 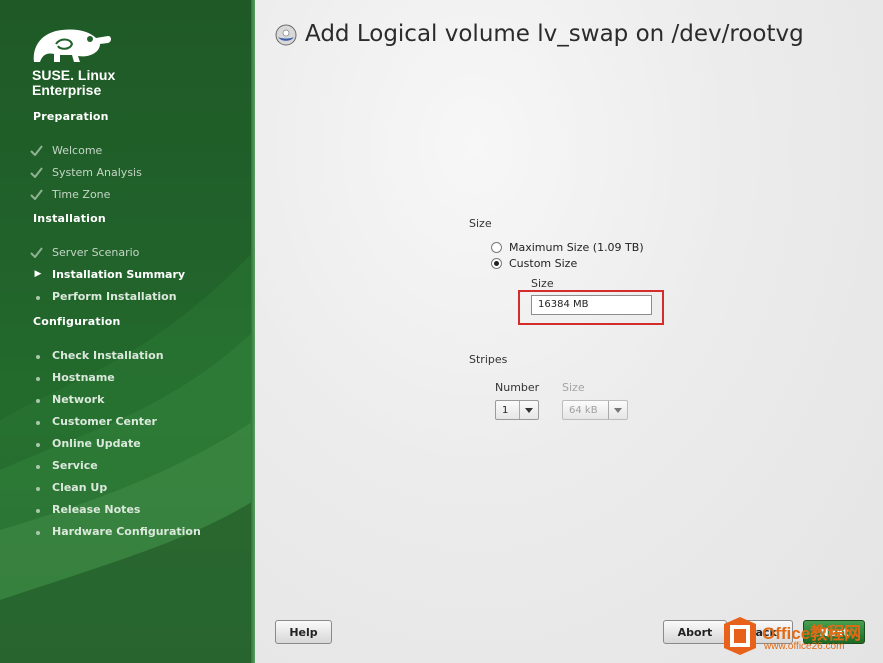 What do you see at coordinates (81, 194) in the screenshot?
I see `step-label: Time Zone` at bounding box center [81, 194].